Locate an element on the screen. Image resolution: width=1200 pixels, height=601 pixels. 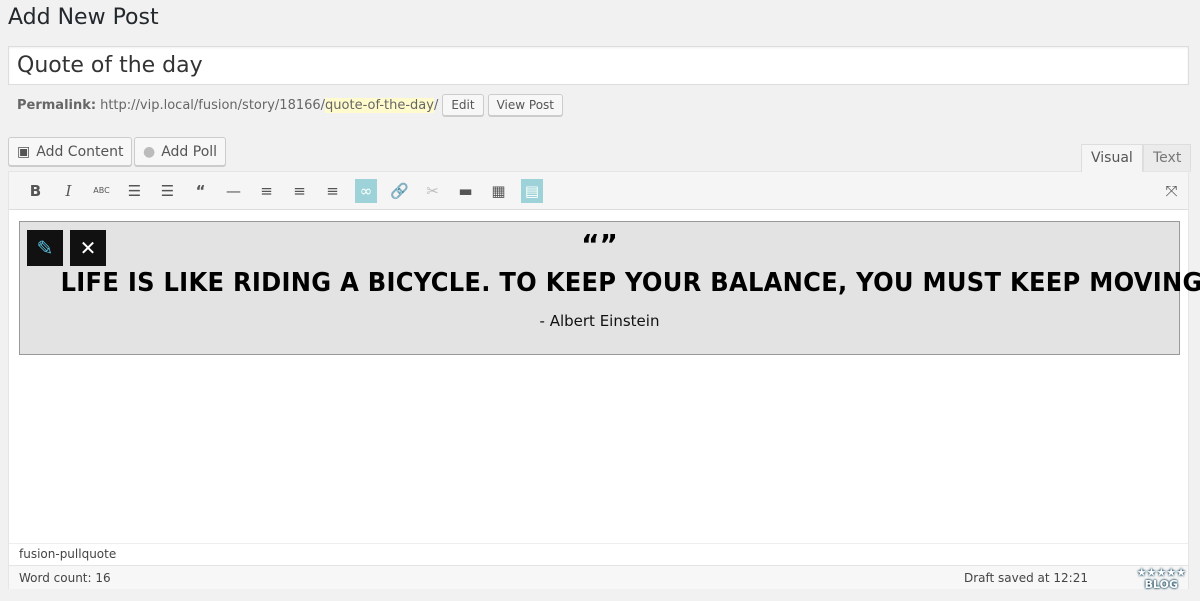
permalink-slug: quote-of-the-day is located at coordinates (379, 105).